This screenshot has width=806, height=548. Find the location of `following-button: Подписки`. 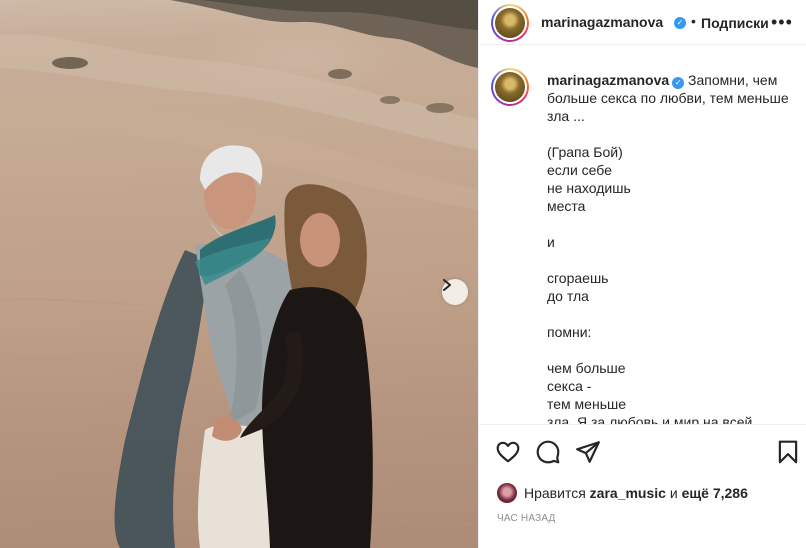

following-button: Подписки is located at coordinates (735, 23).